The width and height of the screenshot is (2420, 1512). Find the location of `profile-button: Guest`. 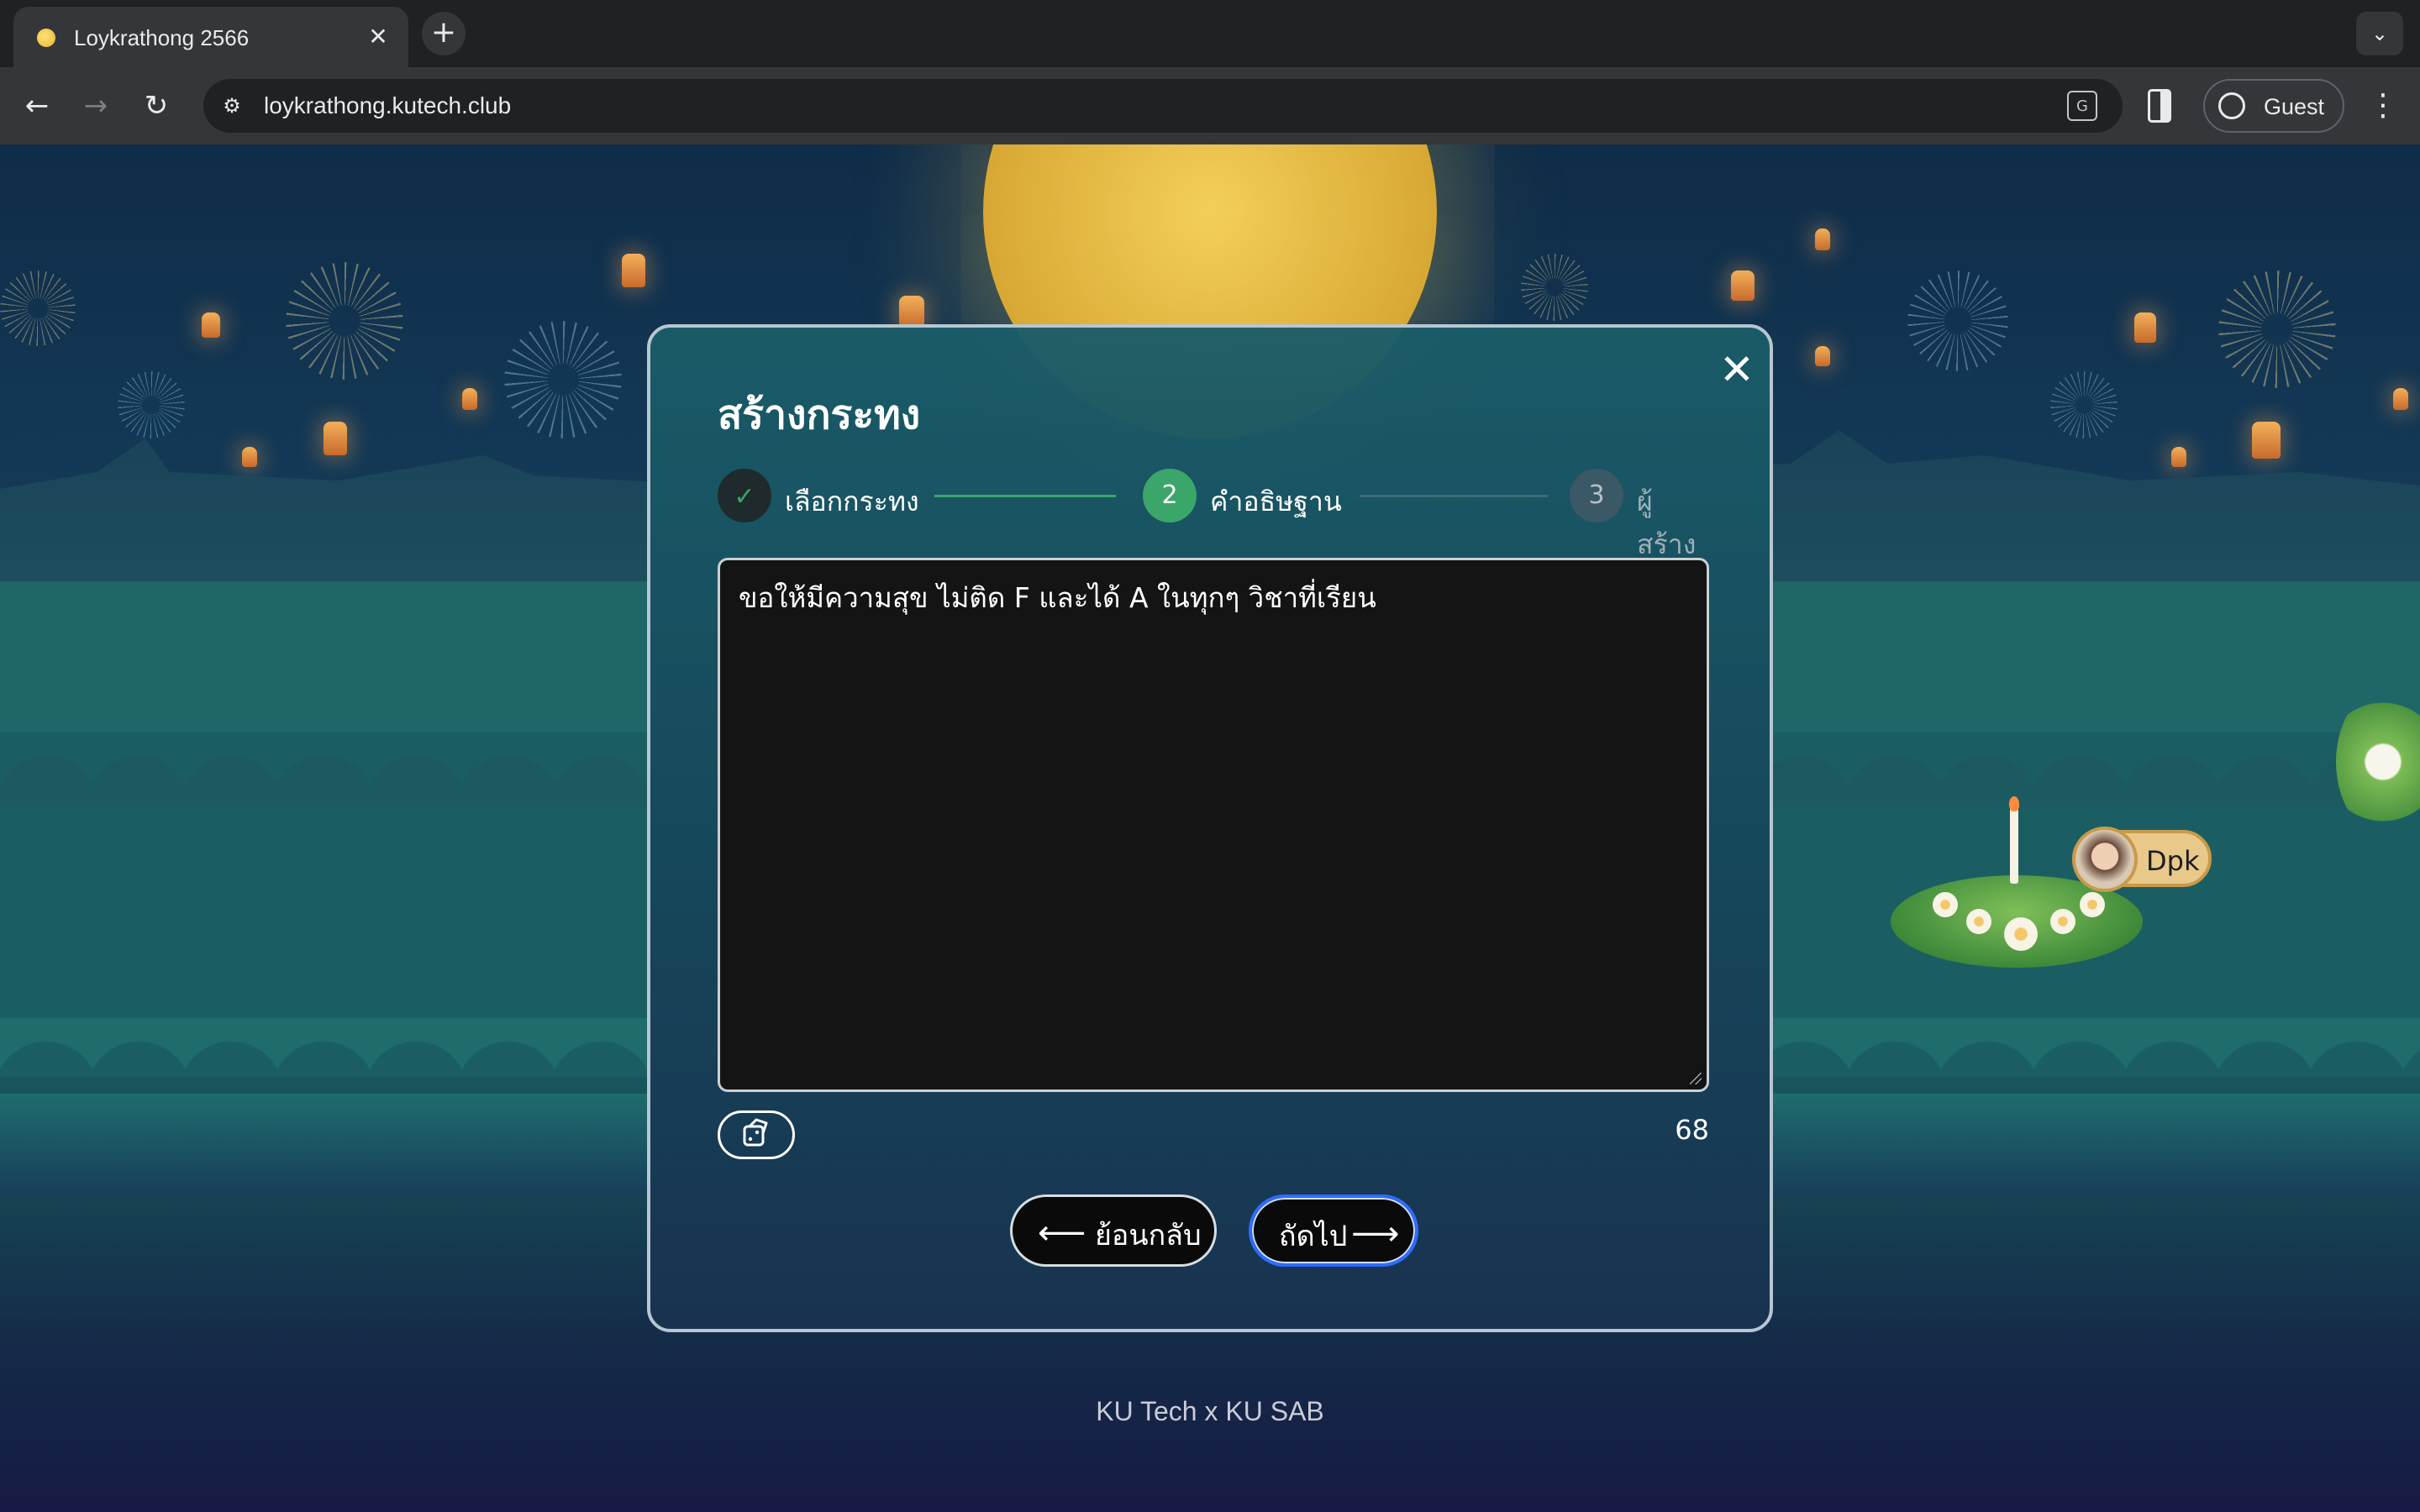

profile-button: Guest is located at coordinates (2273, 106).